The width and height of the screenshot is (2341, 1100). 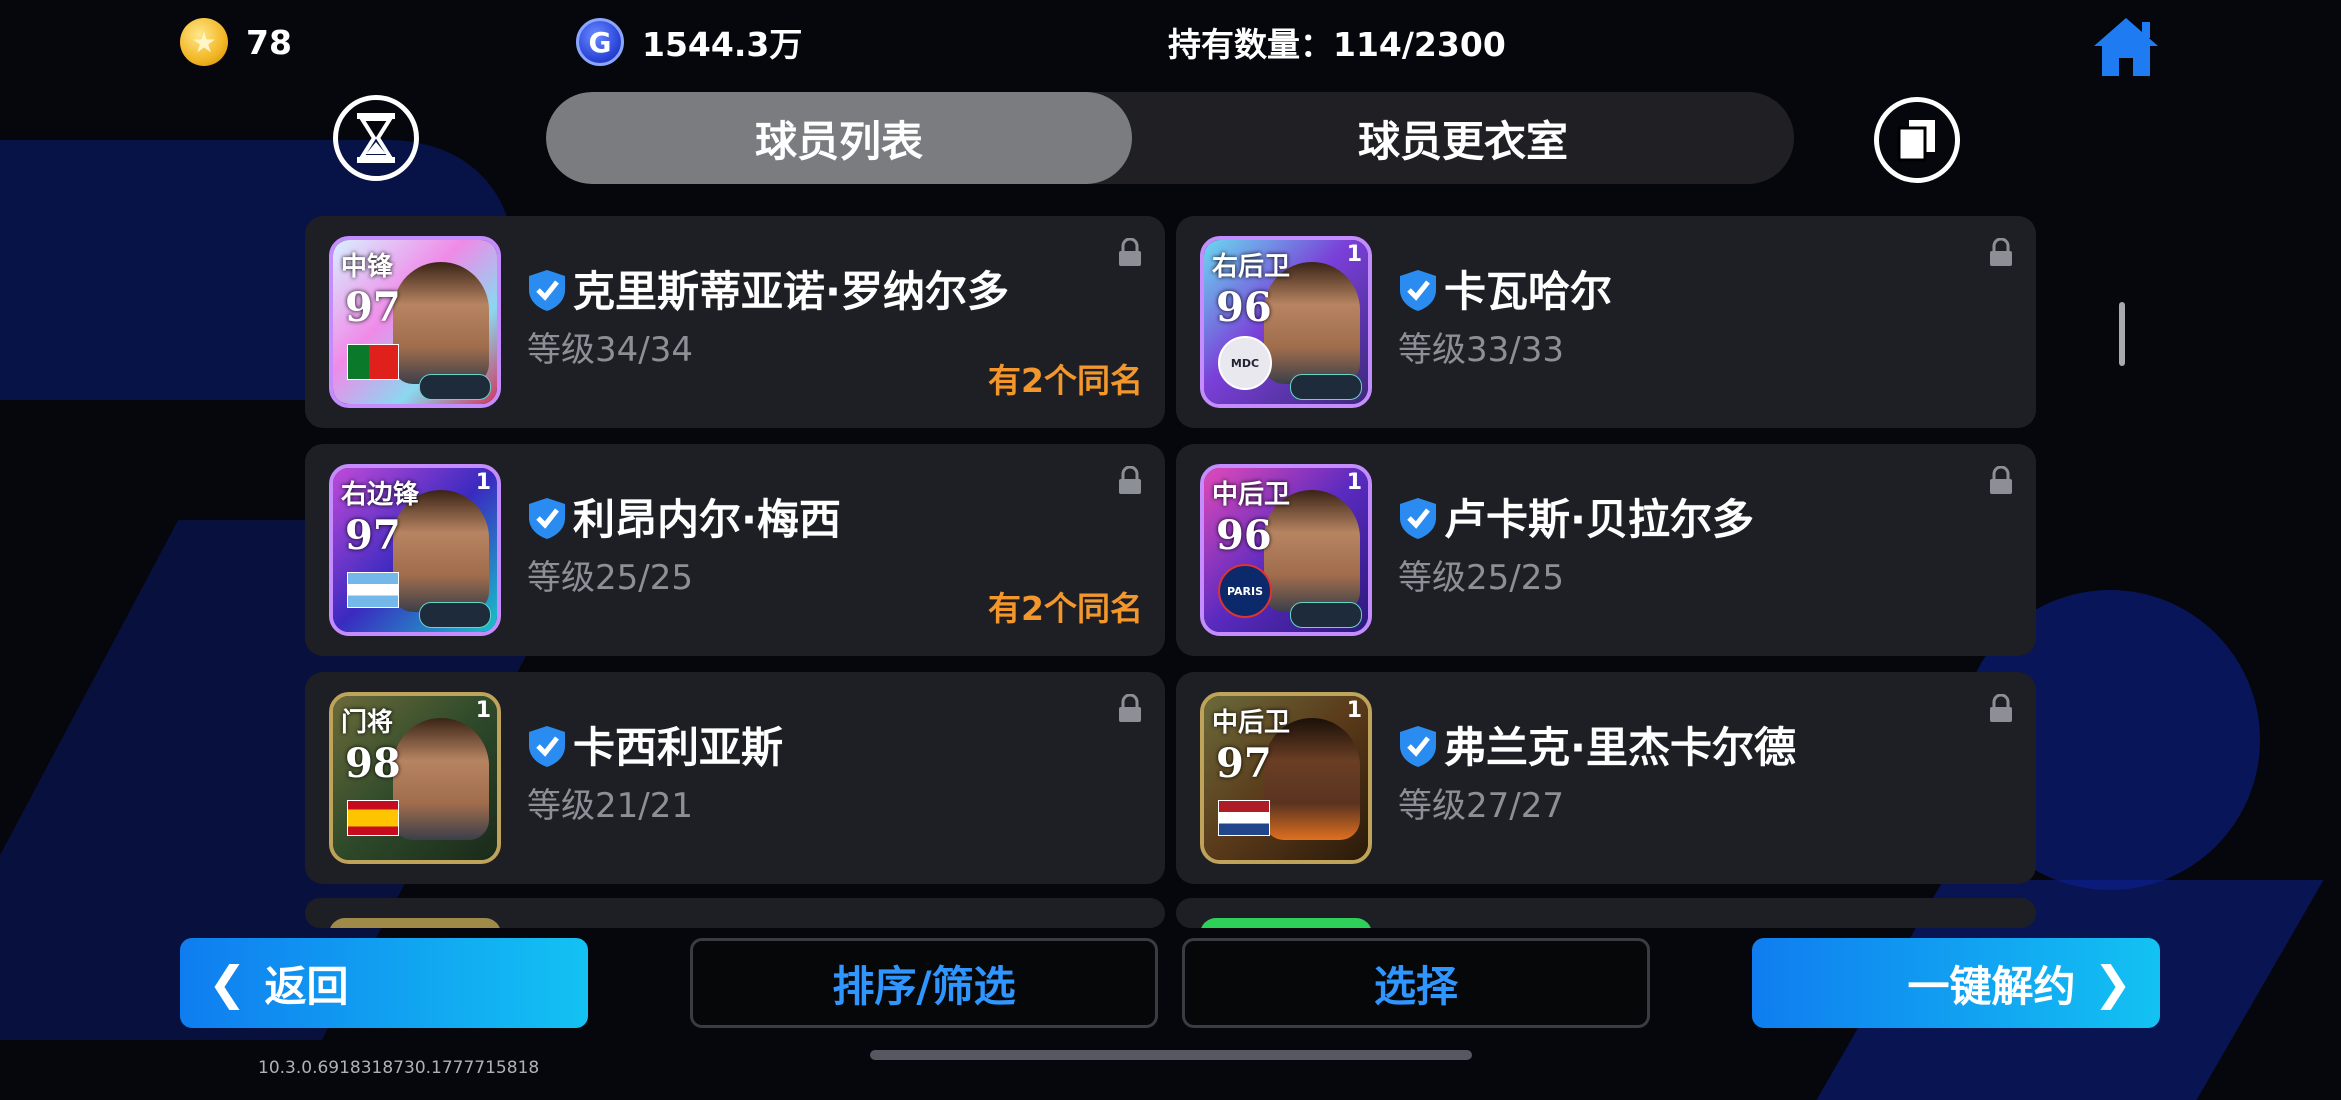 What do you see at coordinates (735, 322) in the screenshot?
I see `player-card: 中锋 97 克里斯蒂亚诺·罗纳尔多 等级34/34 有2个同名` at bounding box center [735, 322].